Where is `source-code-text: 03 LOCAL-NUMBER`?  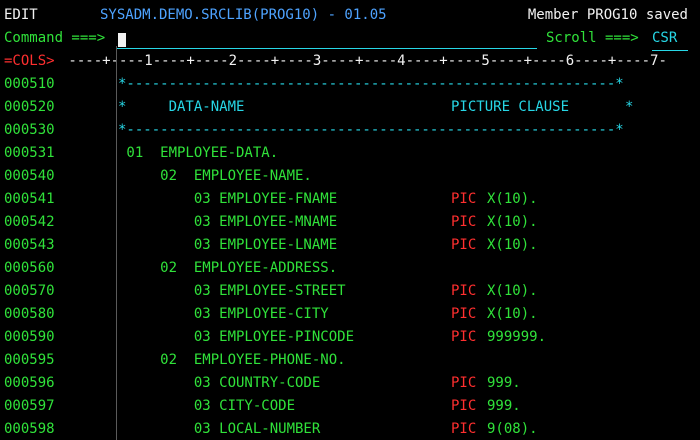 source-code-text: 03 LOCAL-NUMBER is located at coordinates (219, 429).